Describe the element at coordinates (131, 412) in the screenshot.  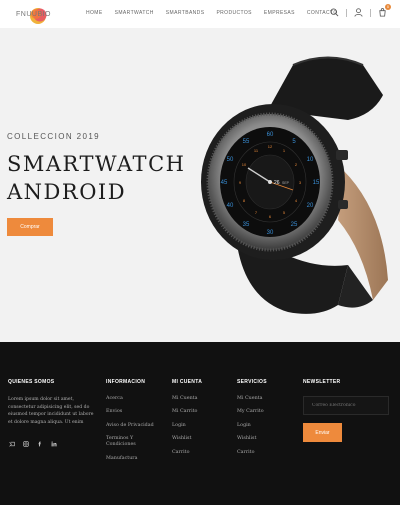
I see `footer-link-envios: Envios` at that location.